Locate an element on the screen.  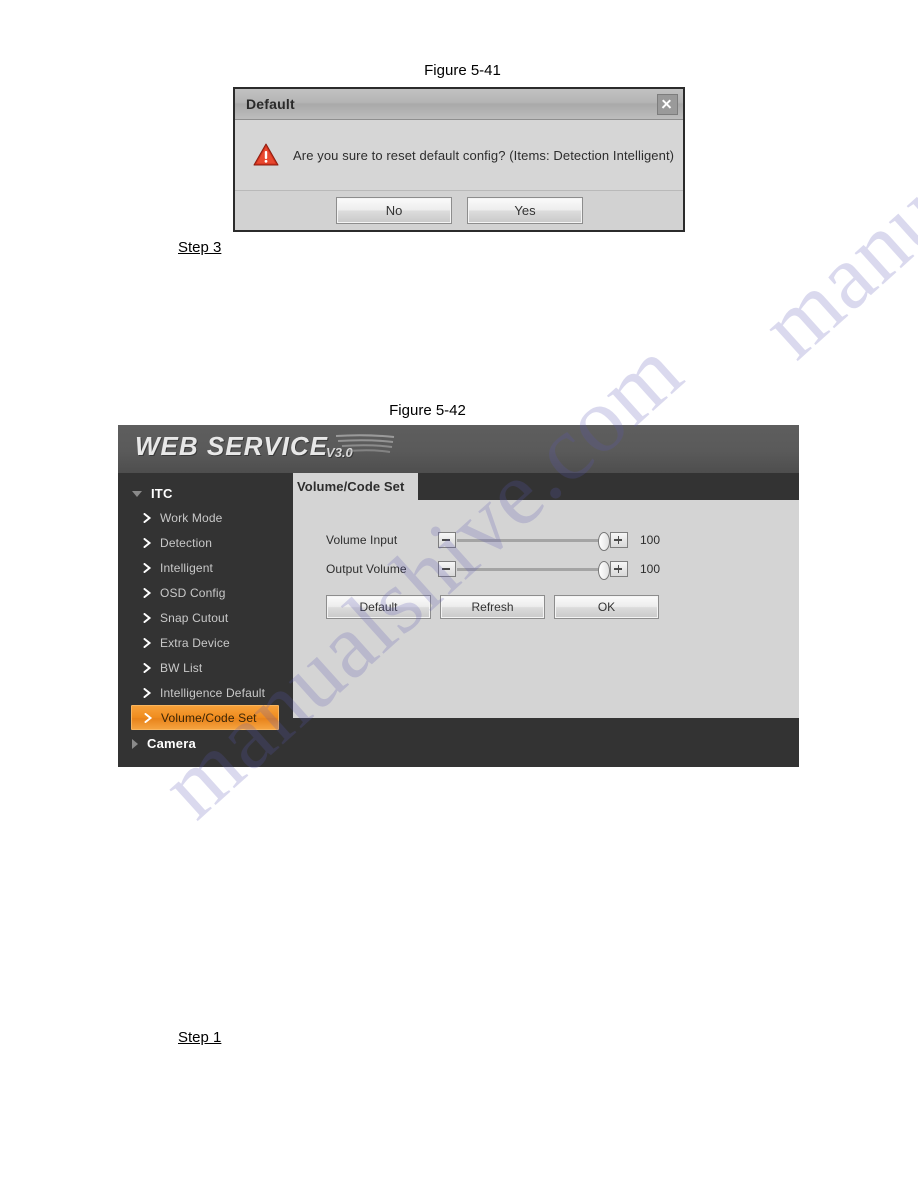
sidebar-item-intelligent: Intelligent is located at coordinates (205, 567).